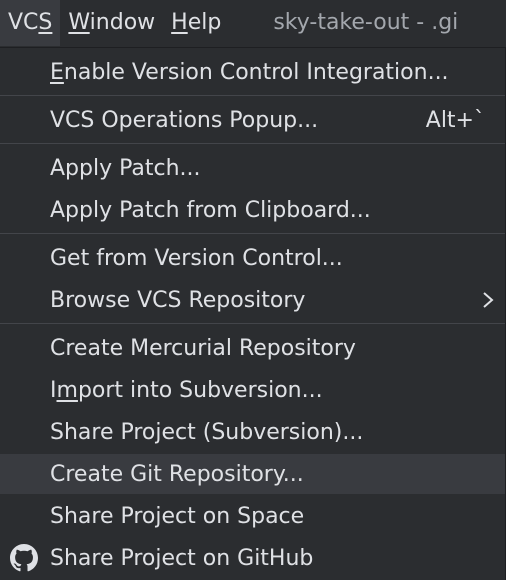 Image resolution: width=506 pixels, height=580 pixels. Describe the element at coordinates (488, 300) in the screenshot. I see `chevron-right-icon` at that location.